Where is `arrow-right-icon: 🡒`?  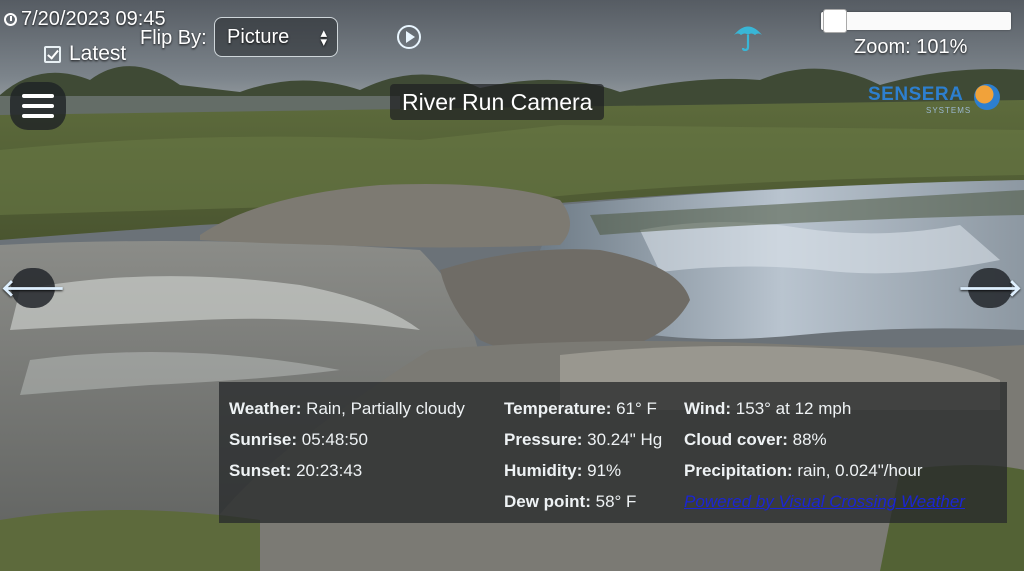
arrow-right-icon: 🡒 is located at coordinates (990, 288).